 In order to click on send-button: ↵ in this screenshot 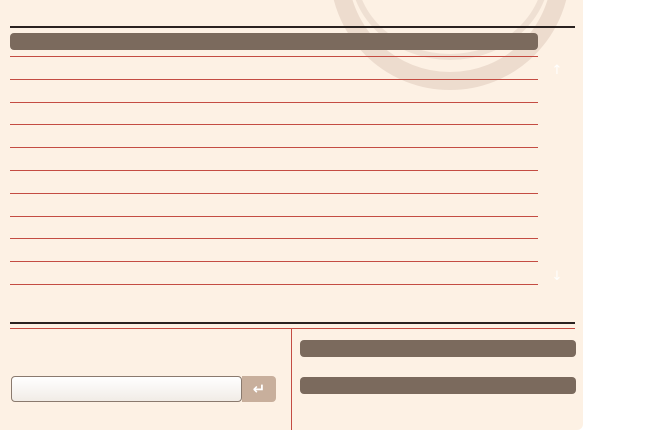, I will do `click(259, 389)`.